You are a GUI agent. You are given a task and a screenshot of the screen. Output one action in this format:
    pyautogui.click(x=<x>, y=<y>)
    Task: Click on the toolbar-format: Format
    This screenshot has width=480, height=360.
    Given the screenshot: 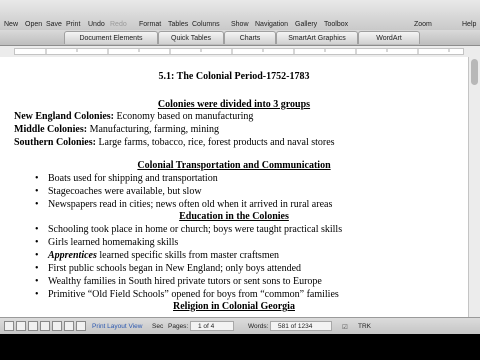 What is the action you would take?
    pyautogui.click(x=150, y=24)
    